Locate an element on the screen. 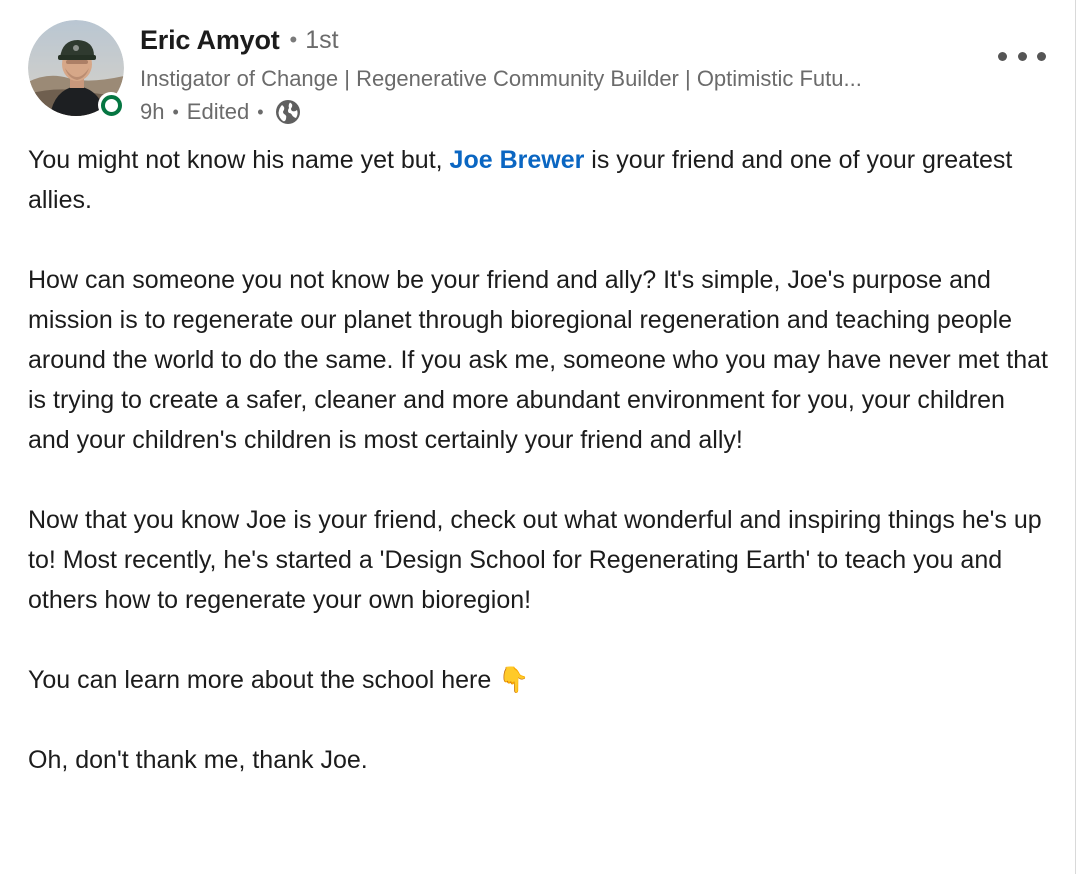 The height and width of the screenshot is (874, 1076). mention-joe-brewer: Joe Brewer is located at coordinates (517, 160).